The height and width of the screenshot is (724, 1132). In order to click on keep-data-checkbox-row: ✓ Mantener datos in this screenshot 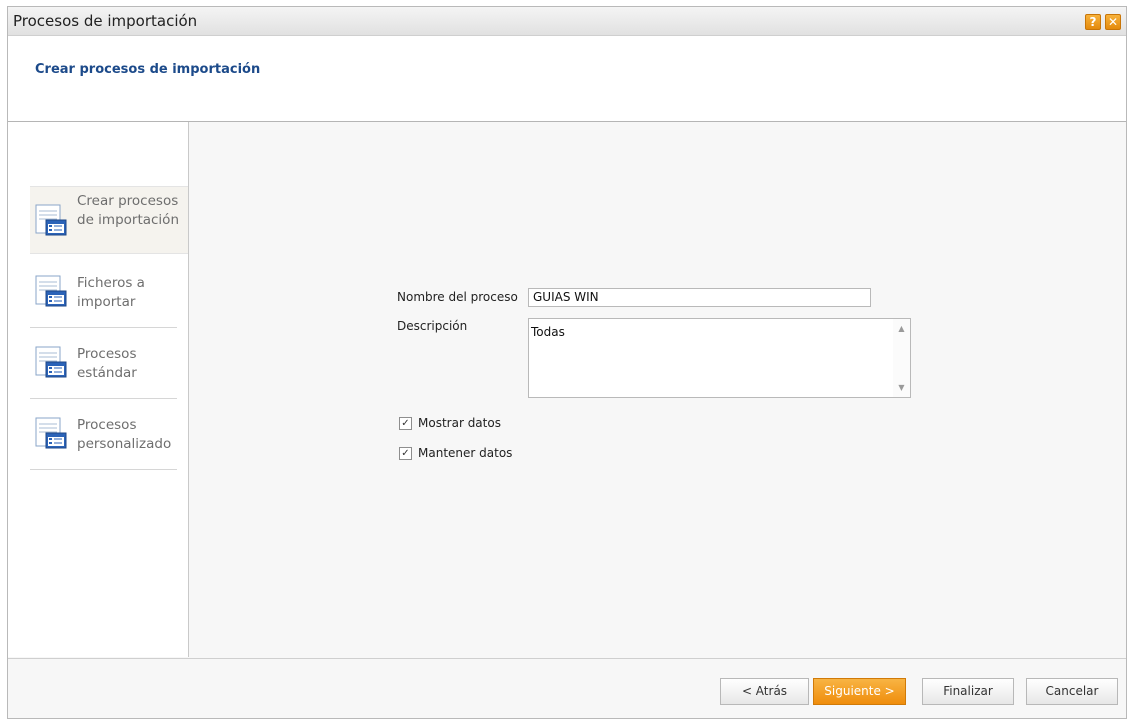, I will do `click(469, 454)`.